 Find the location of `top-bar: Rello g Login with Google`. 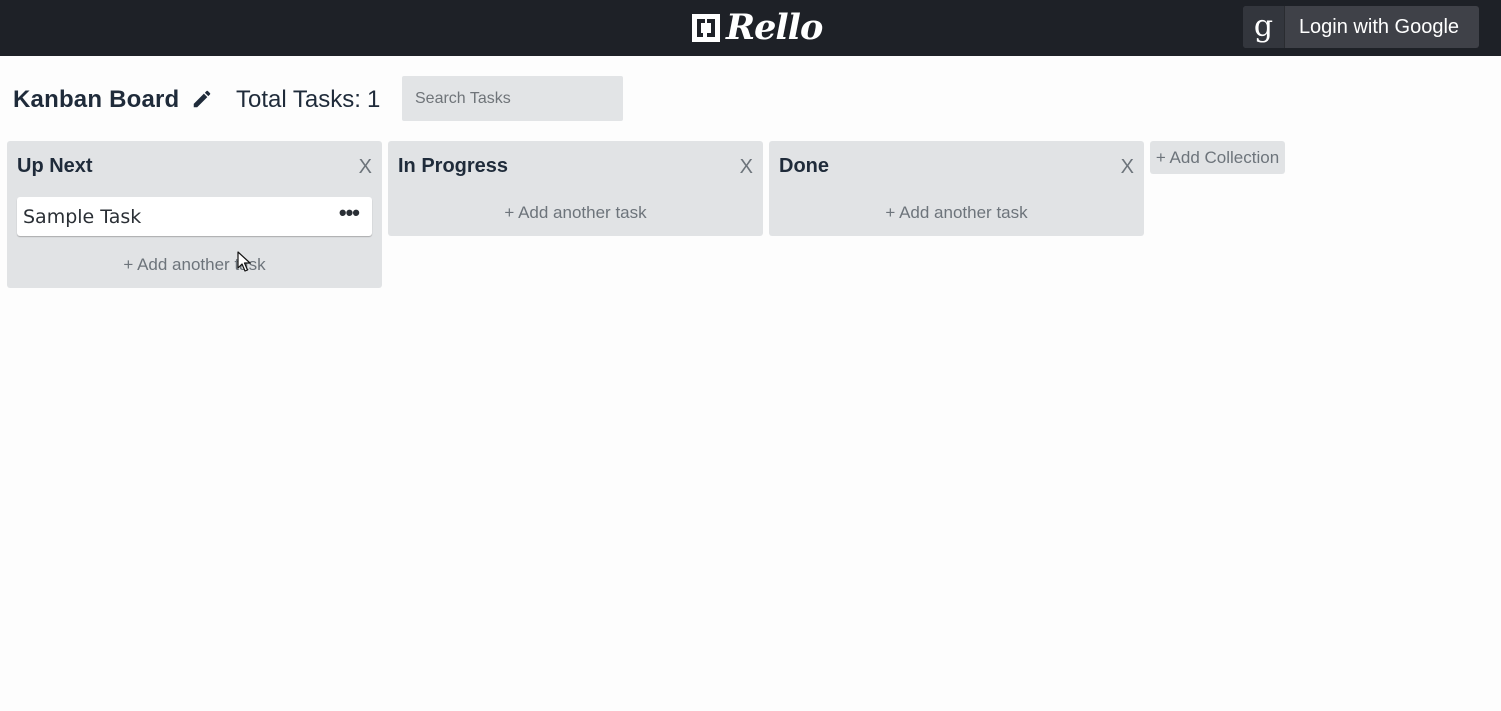

top-bar: Rello g Login with Google is located at coordinates (750, 28).